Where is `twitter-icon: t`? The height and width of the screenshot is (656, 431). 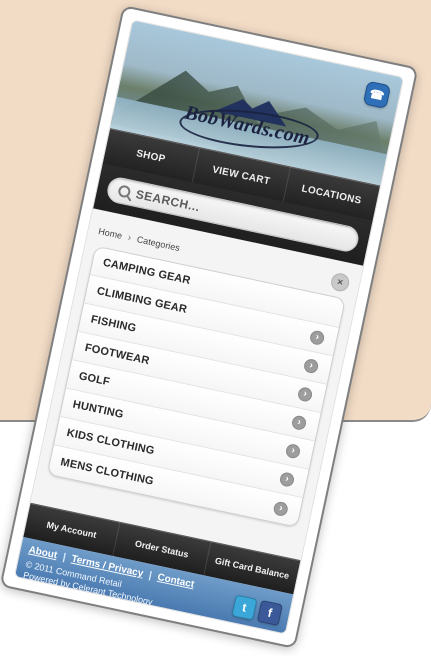
twitter-icon: t is located at coordinates (244, 607).